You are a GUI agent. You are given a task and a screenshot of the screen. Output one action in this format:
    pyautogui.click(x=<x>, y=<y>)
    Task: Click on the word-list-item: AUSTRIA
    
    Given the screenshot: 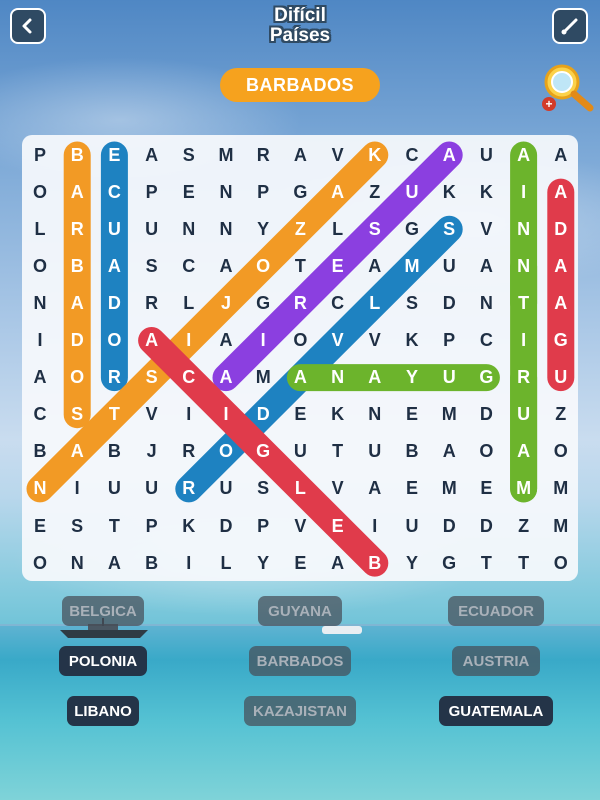 What is the action you would take?
    pyautogui.click(x=496, y=661)
    